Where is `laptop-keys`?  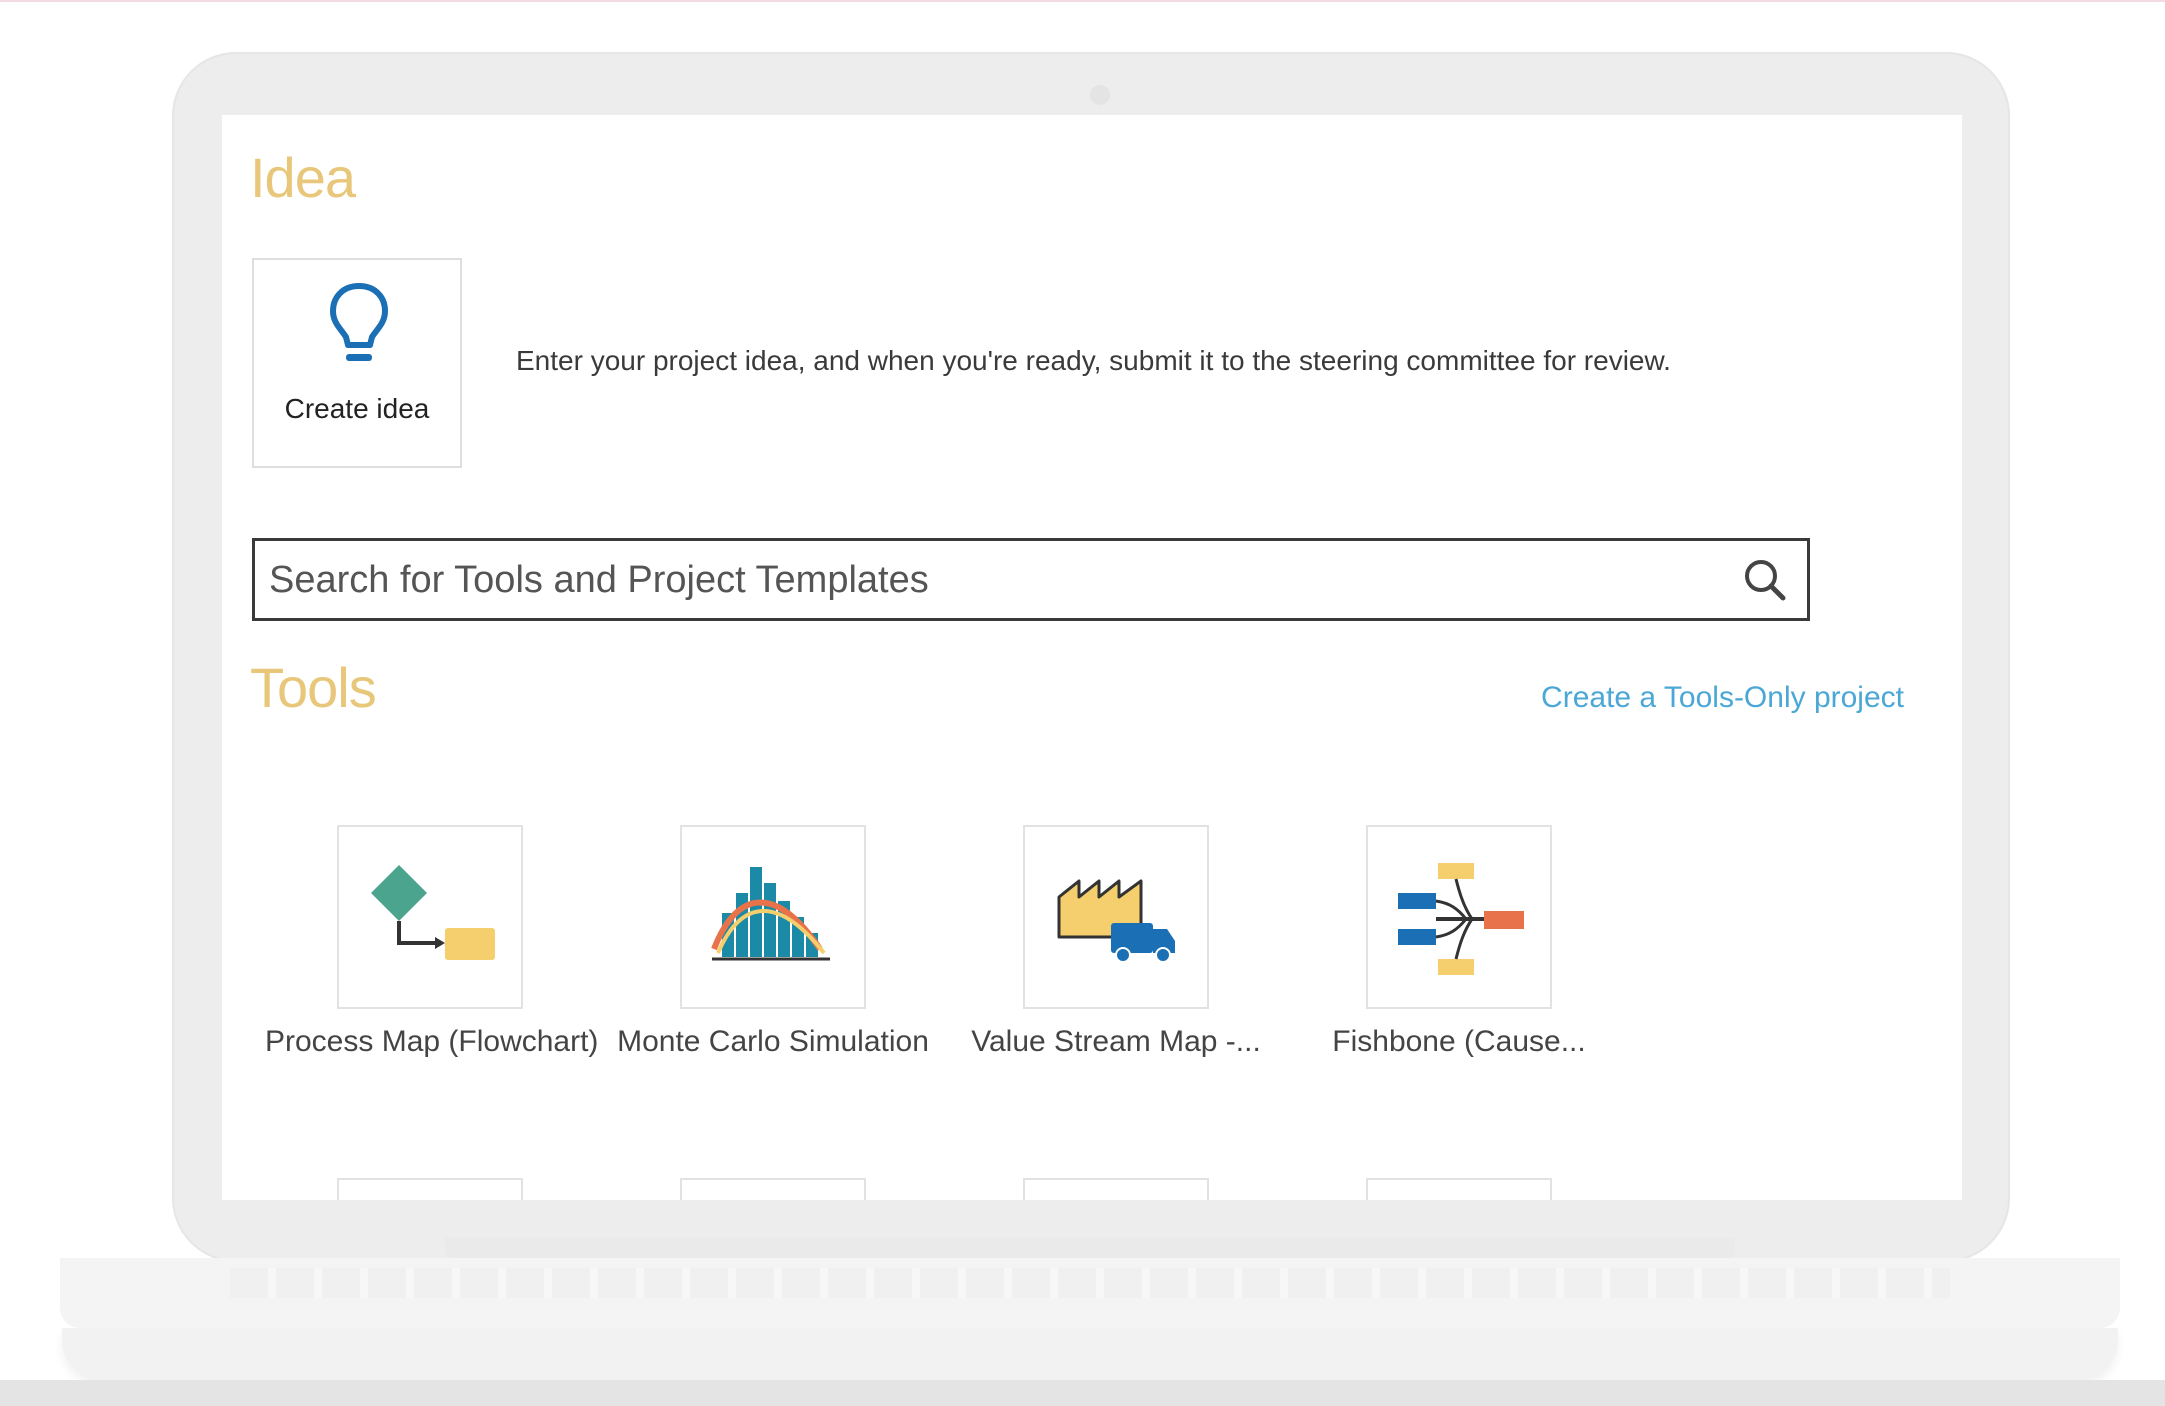 laptop-keys is located at coordinates (1090, 1283).